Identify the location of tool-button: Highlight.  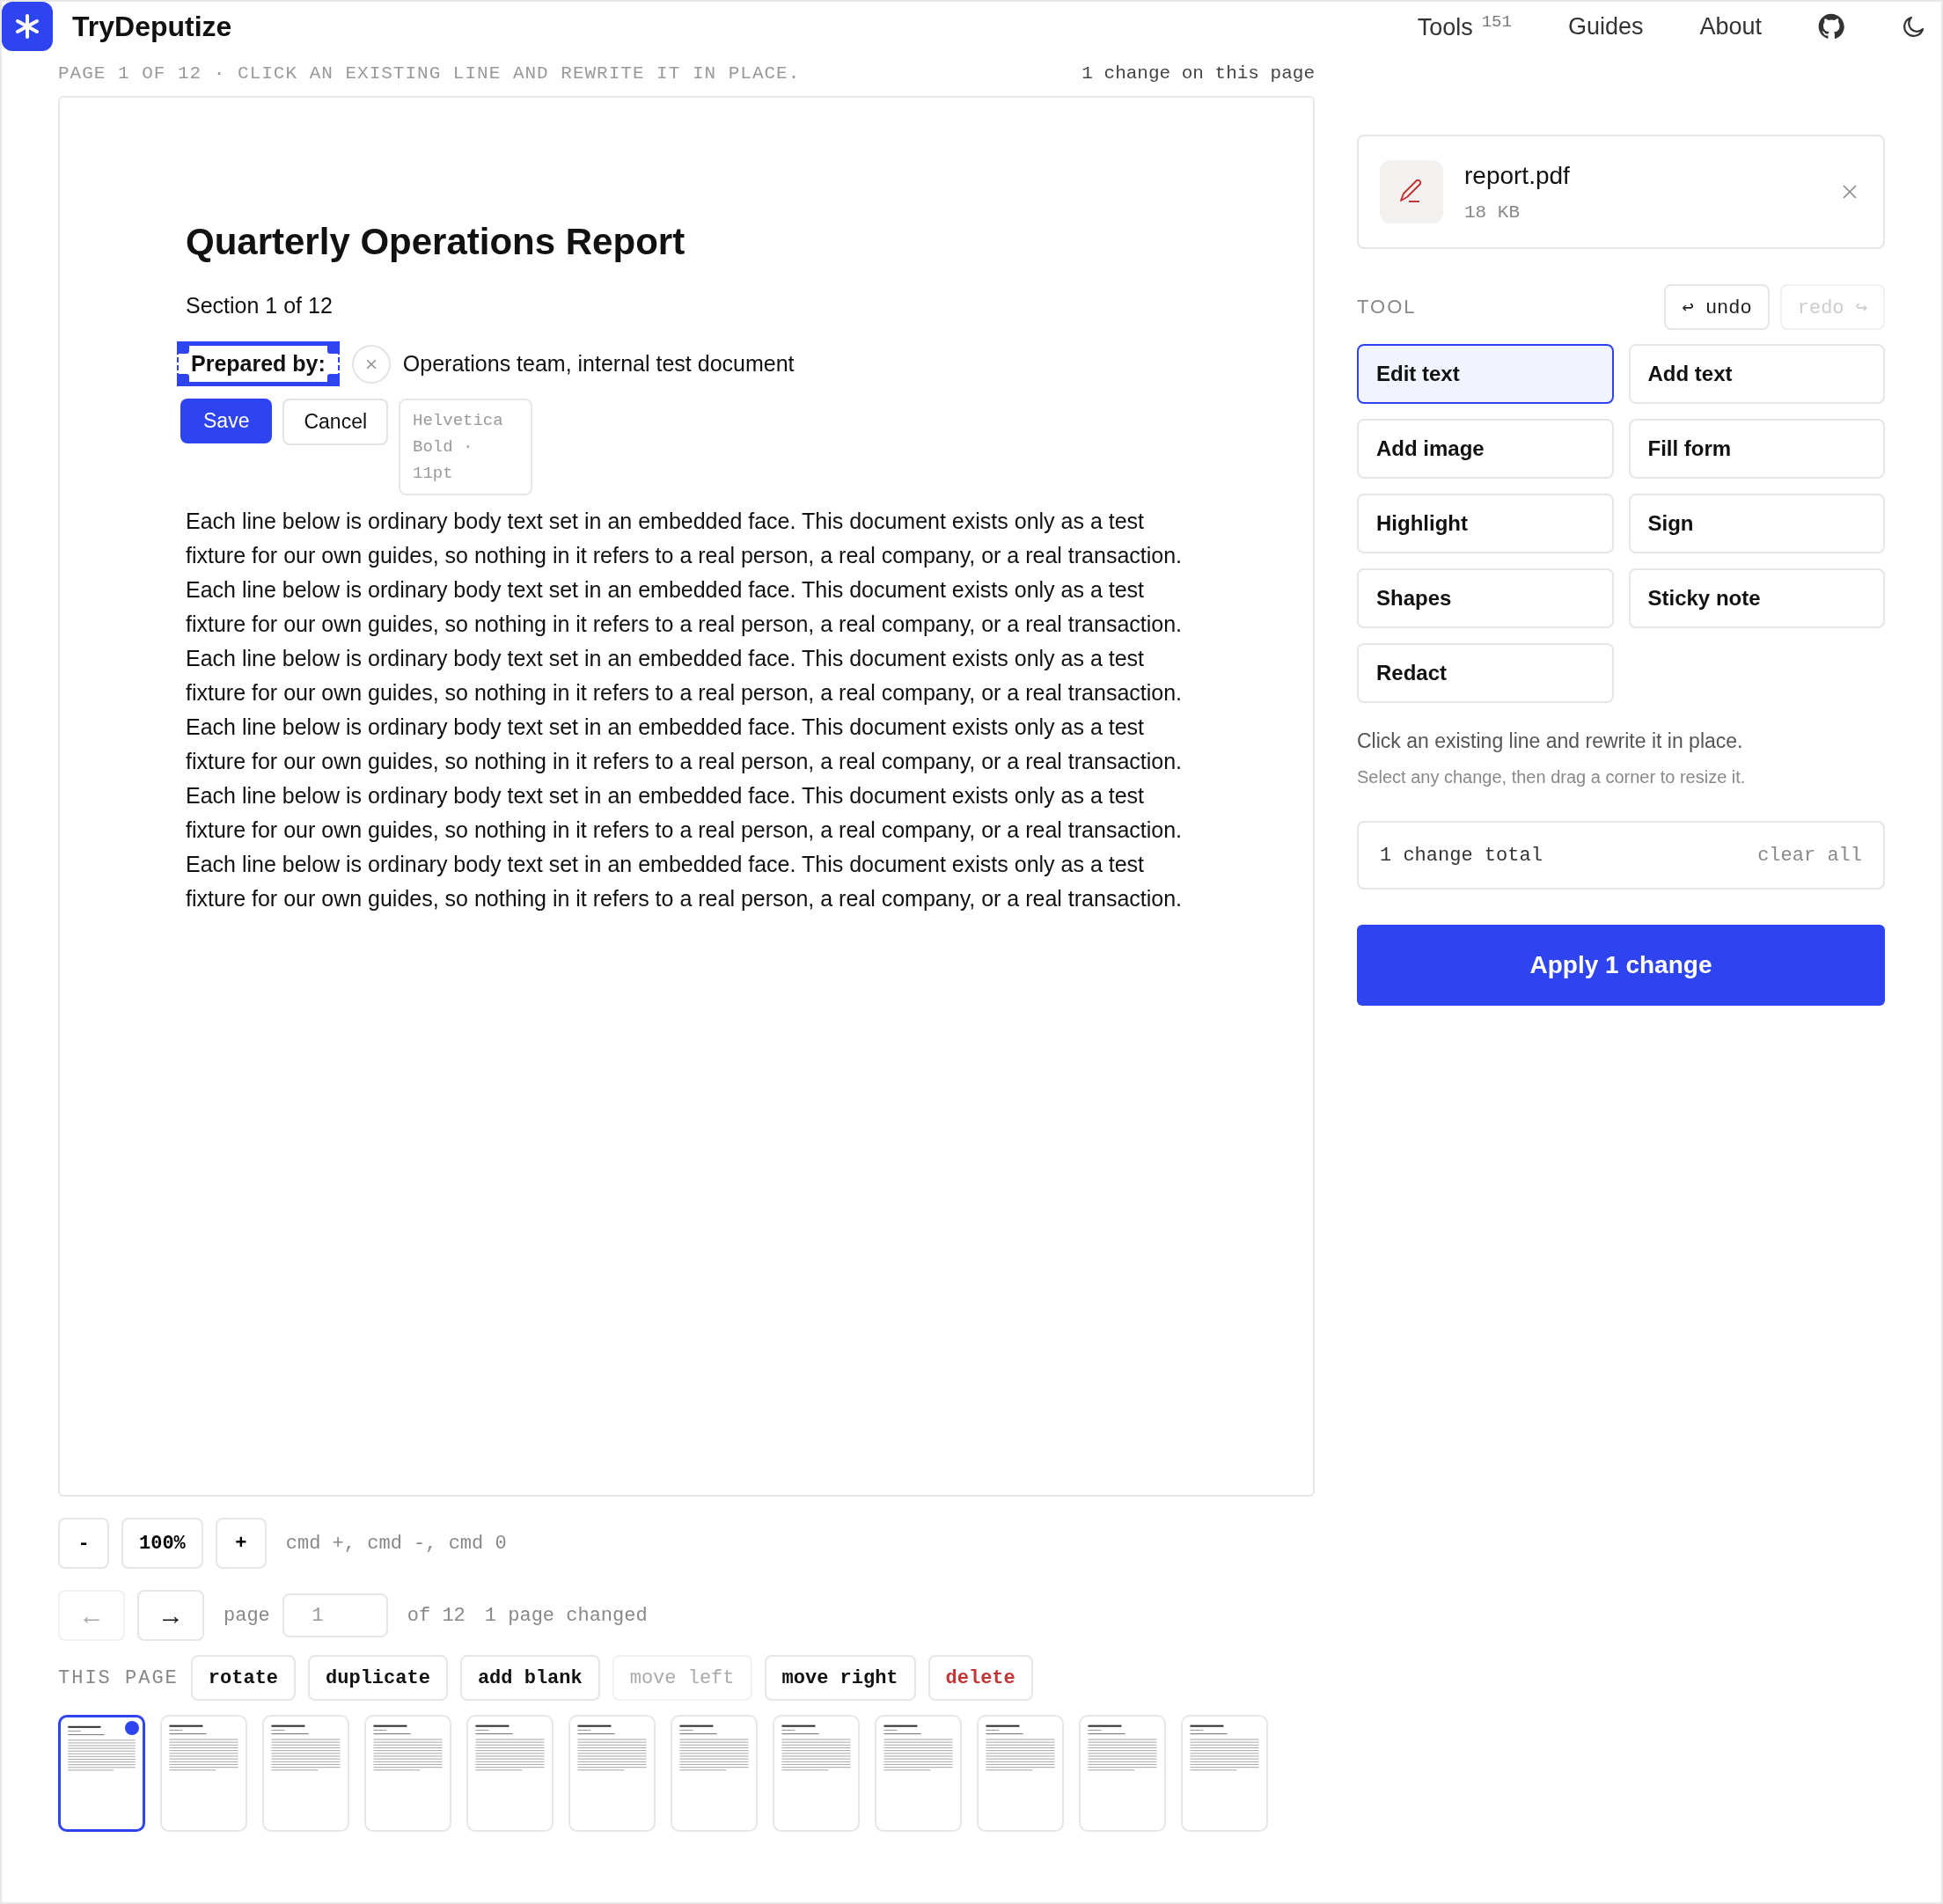
(1485, 523).